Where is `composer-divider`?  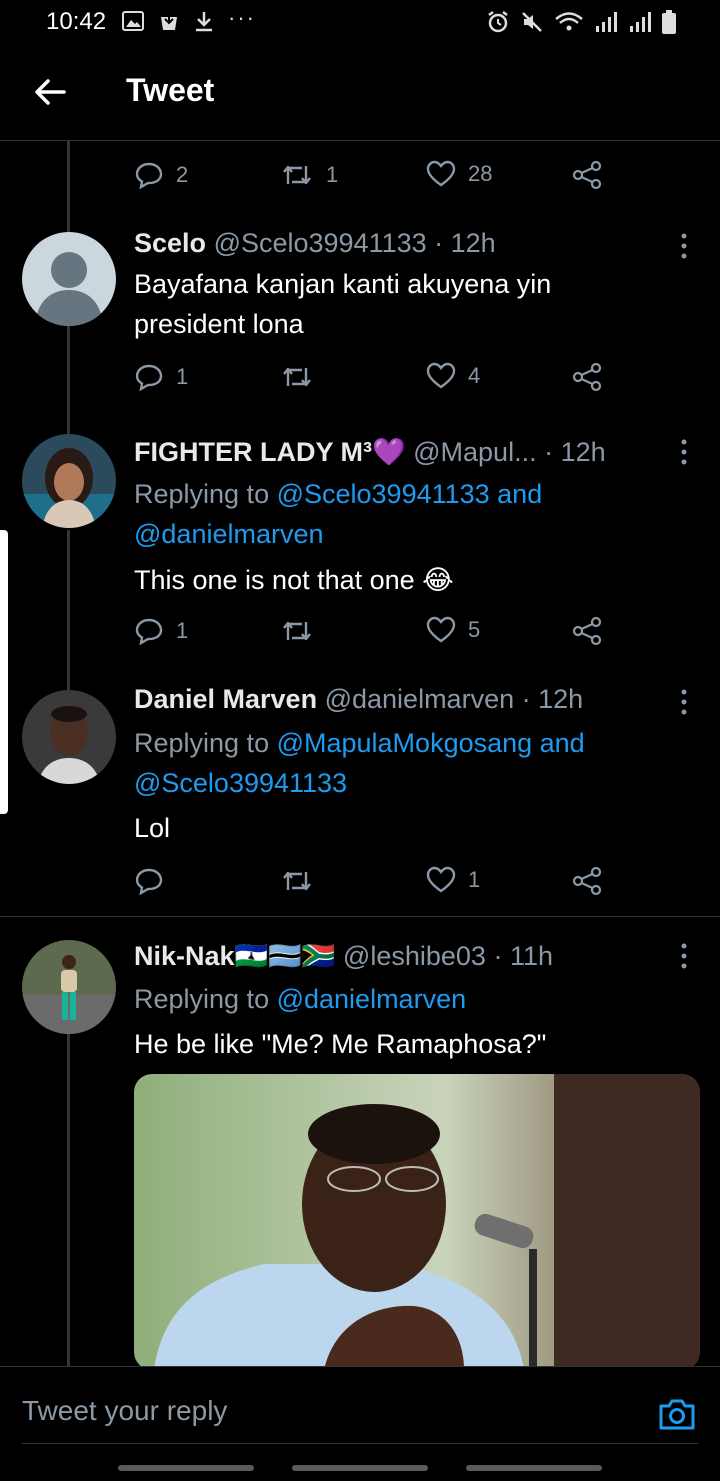 composer-divider is located at coordinates (360, 1443).